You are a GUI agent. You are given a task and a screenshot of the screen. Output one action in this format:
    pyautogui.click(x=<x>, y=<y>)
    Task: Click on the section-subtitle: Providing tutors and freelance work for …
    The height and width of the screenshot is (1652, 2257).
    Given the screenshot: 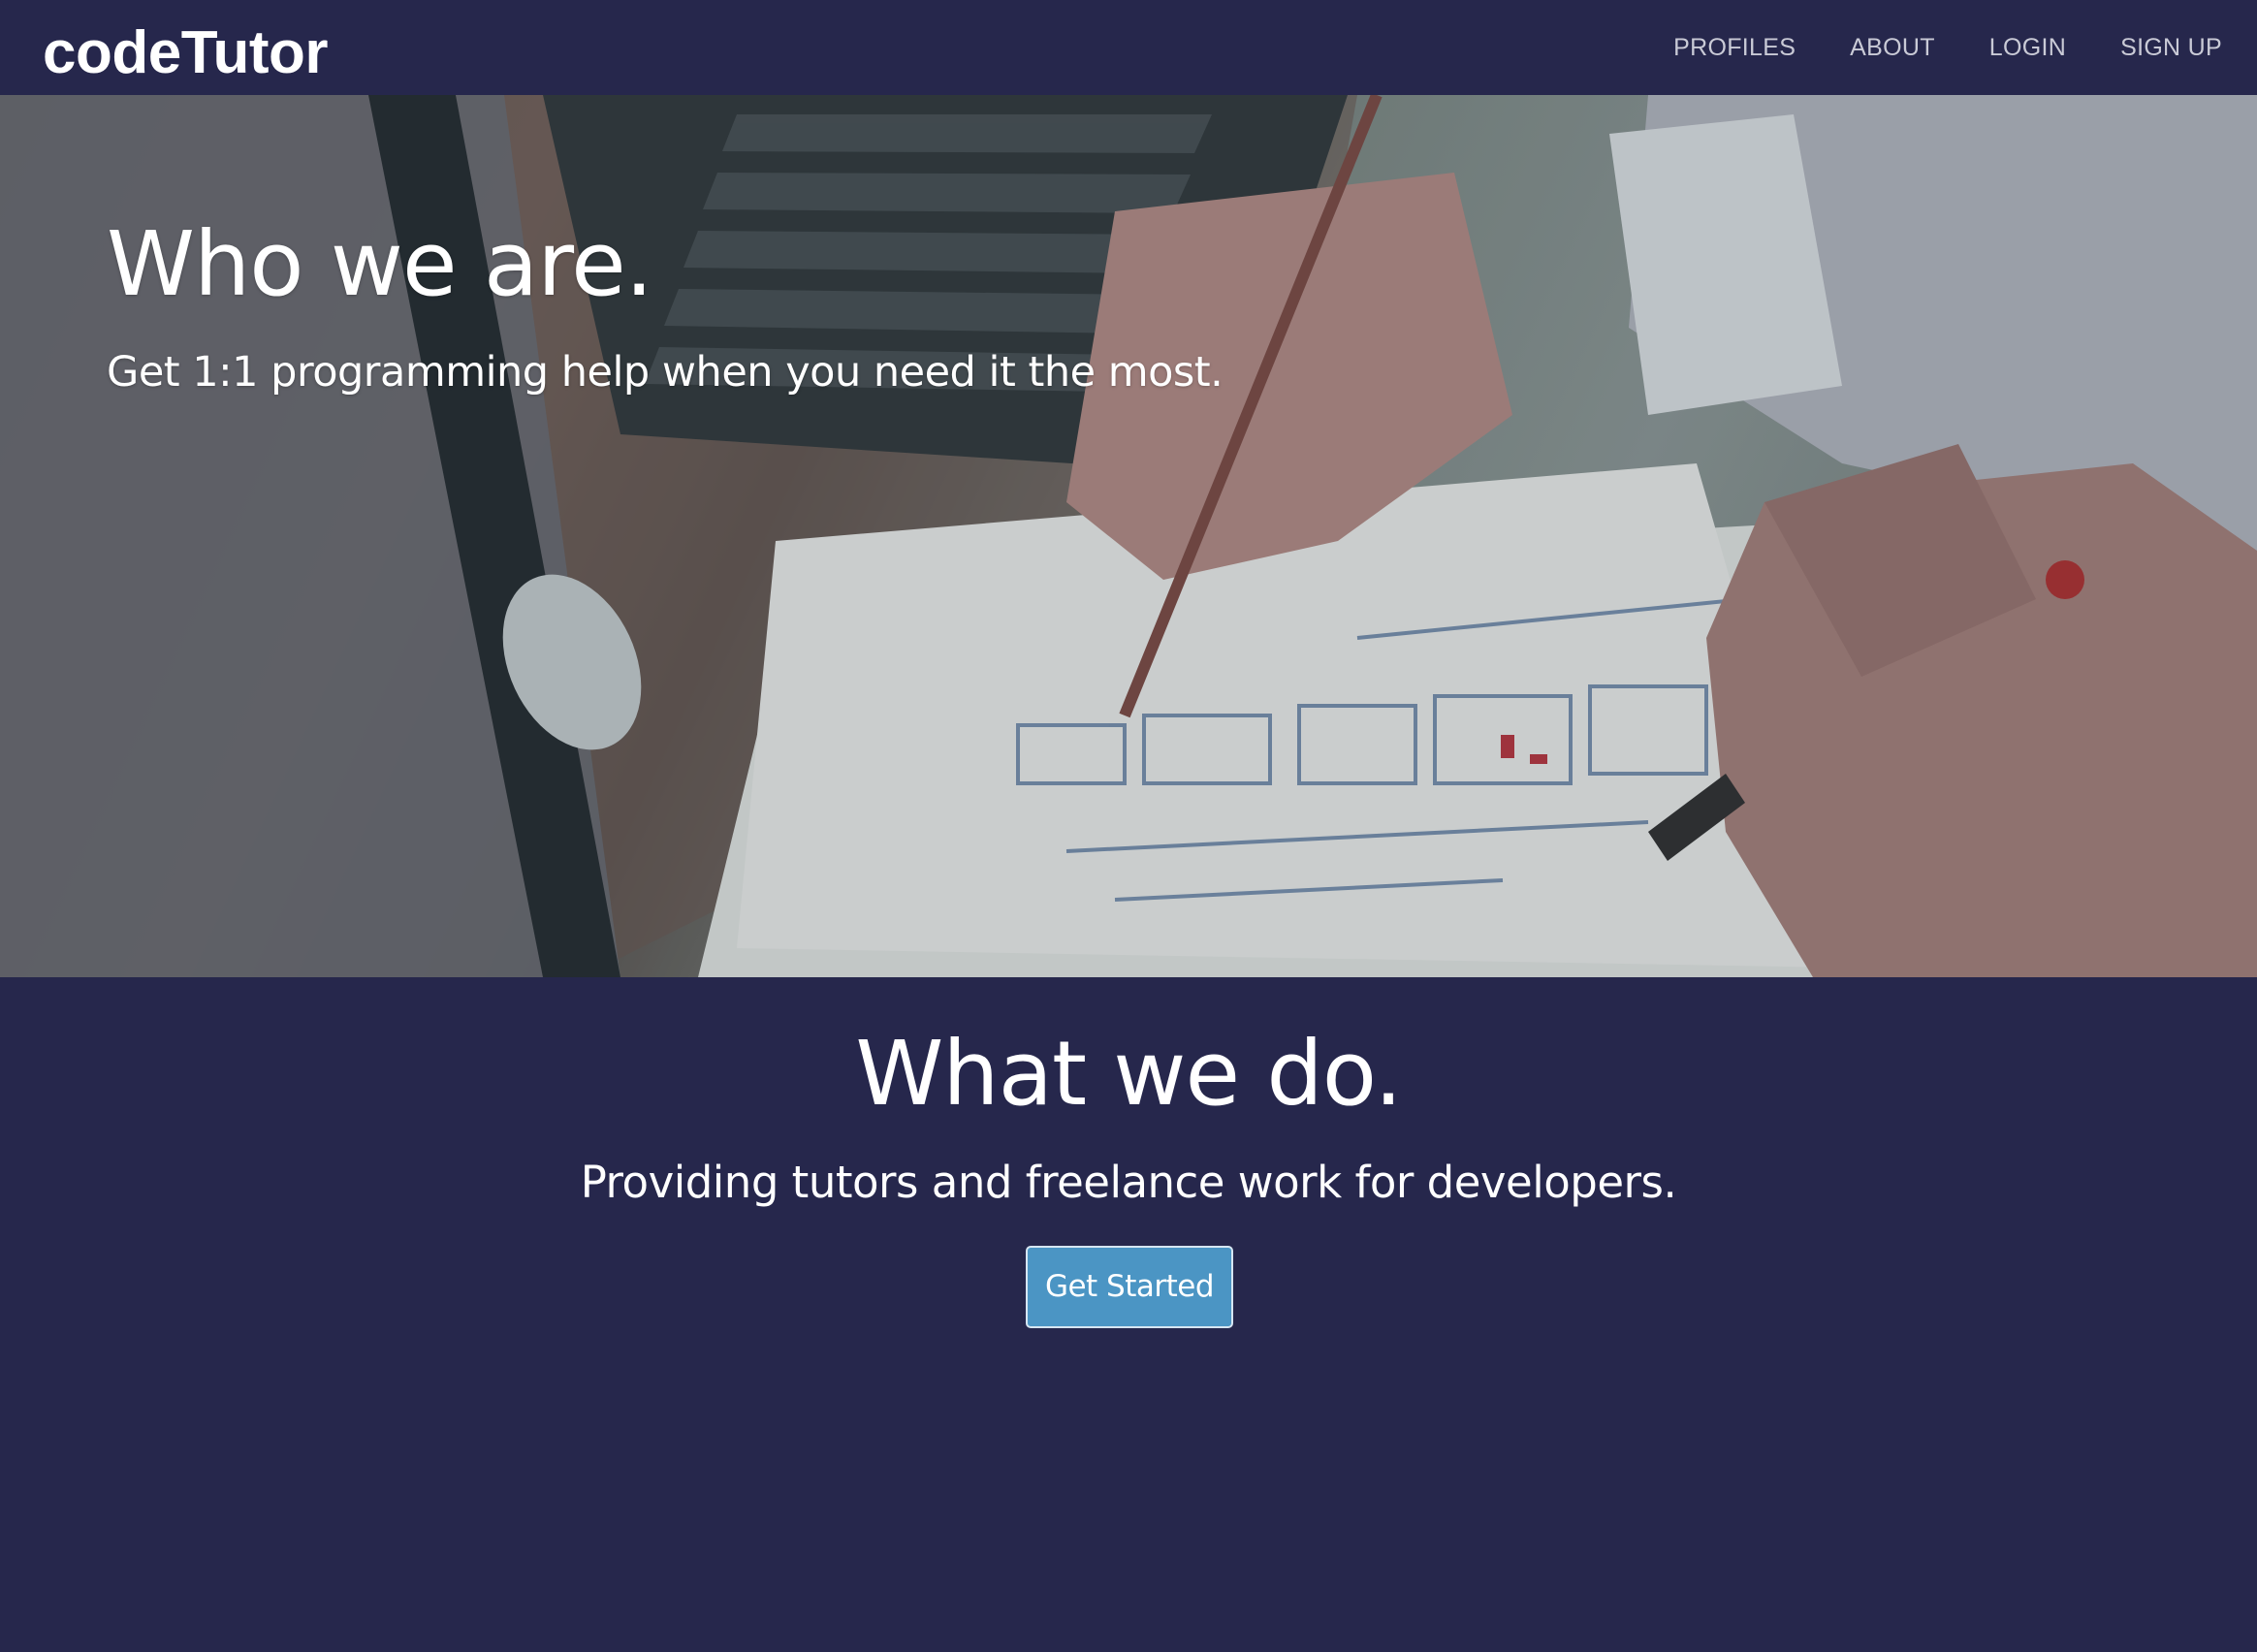 What is the action you would take?
    pyautogui.click(x=1129, y=1182)
    